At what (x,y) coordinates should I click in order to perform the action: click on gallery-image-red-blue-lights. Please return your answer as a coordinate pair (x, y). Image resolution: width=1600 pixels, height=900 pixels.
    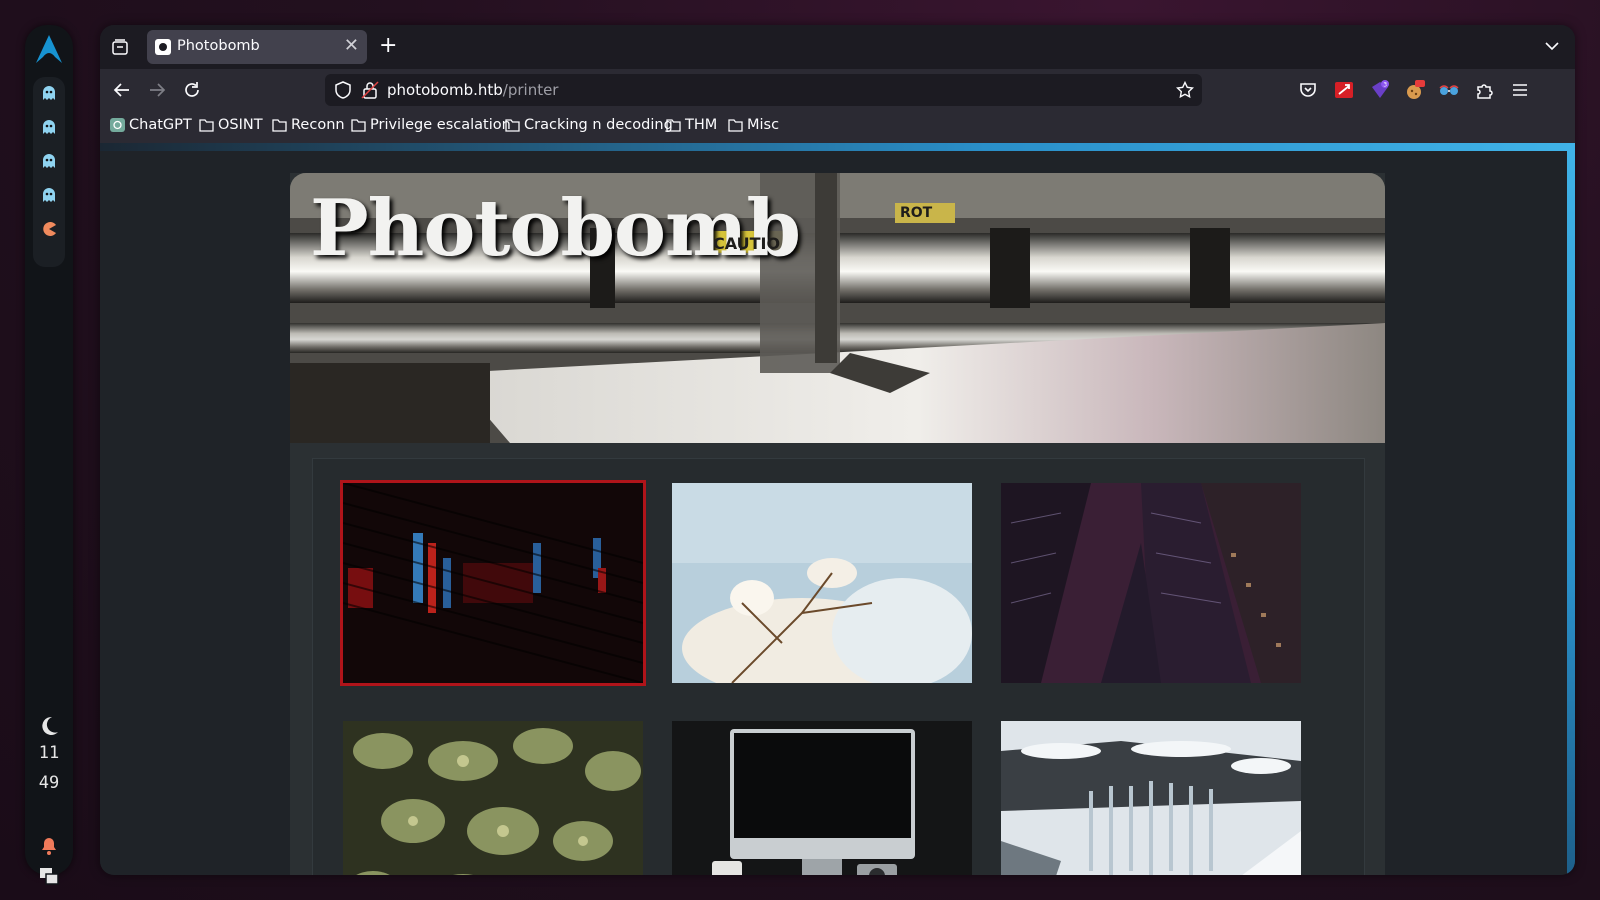
    Looking at the image, I should click on (493, 583).